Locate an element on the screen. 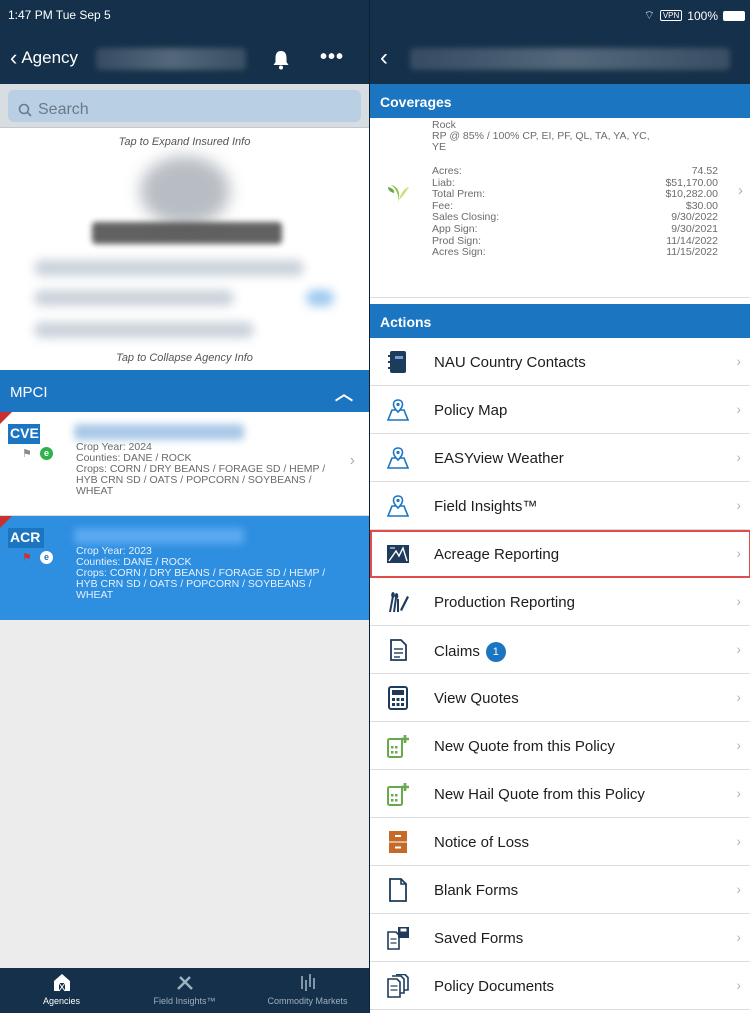  document-icon is located at coordinates (398, 650).